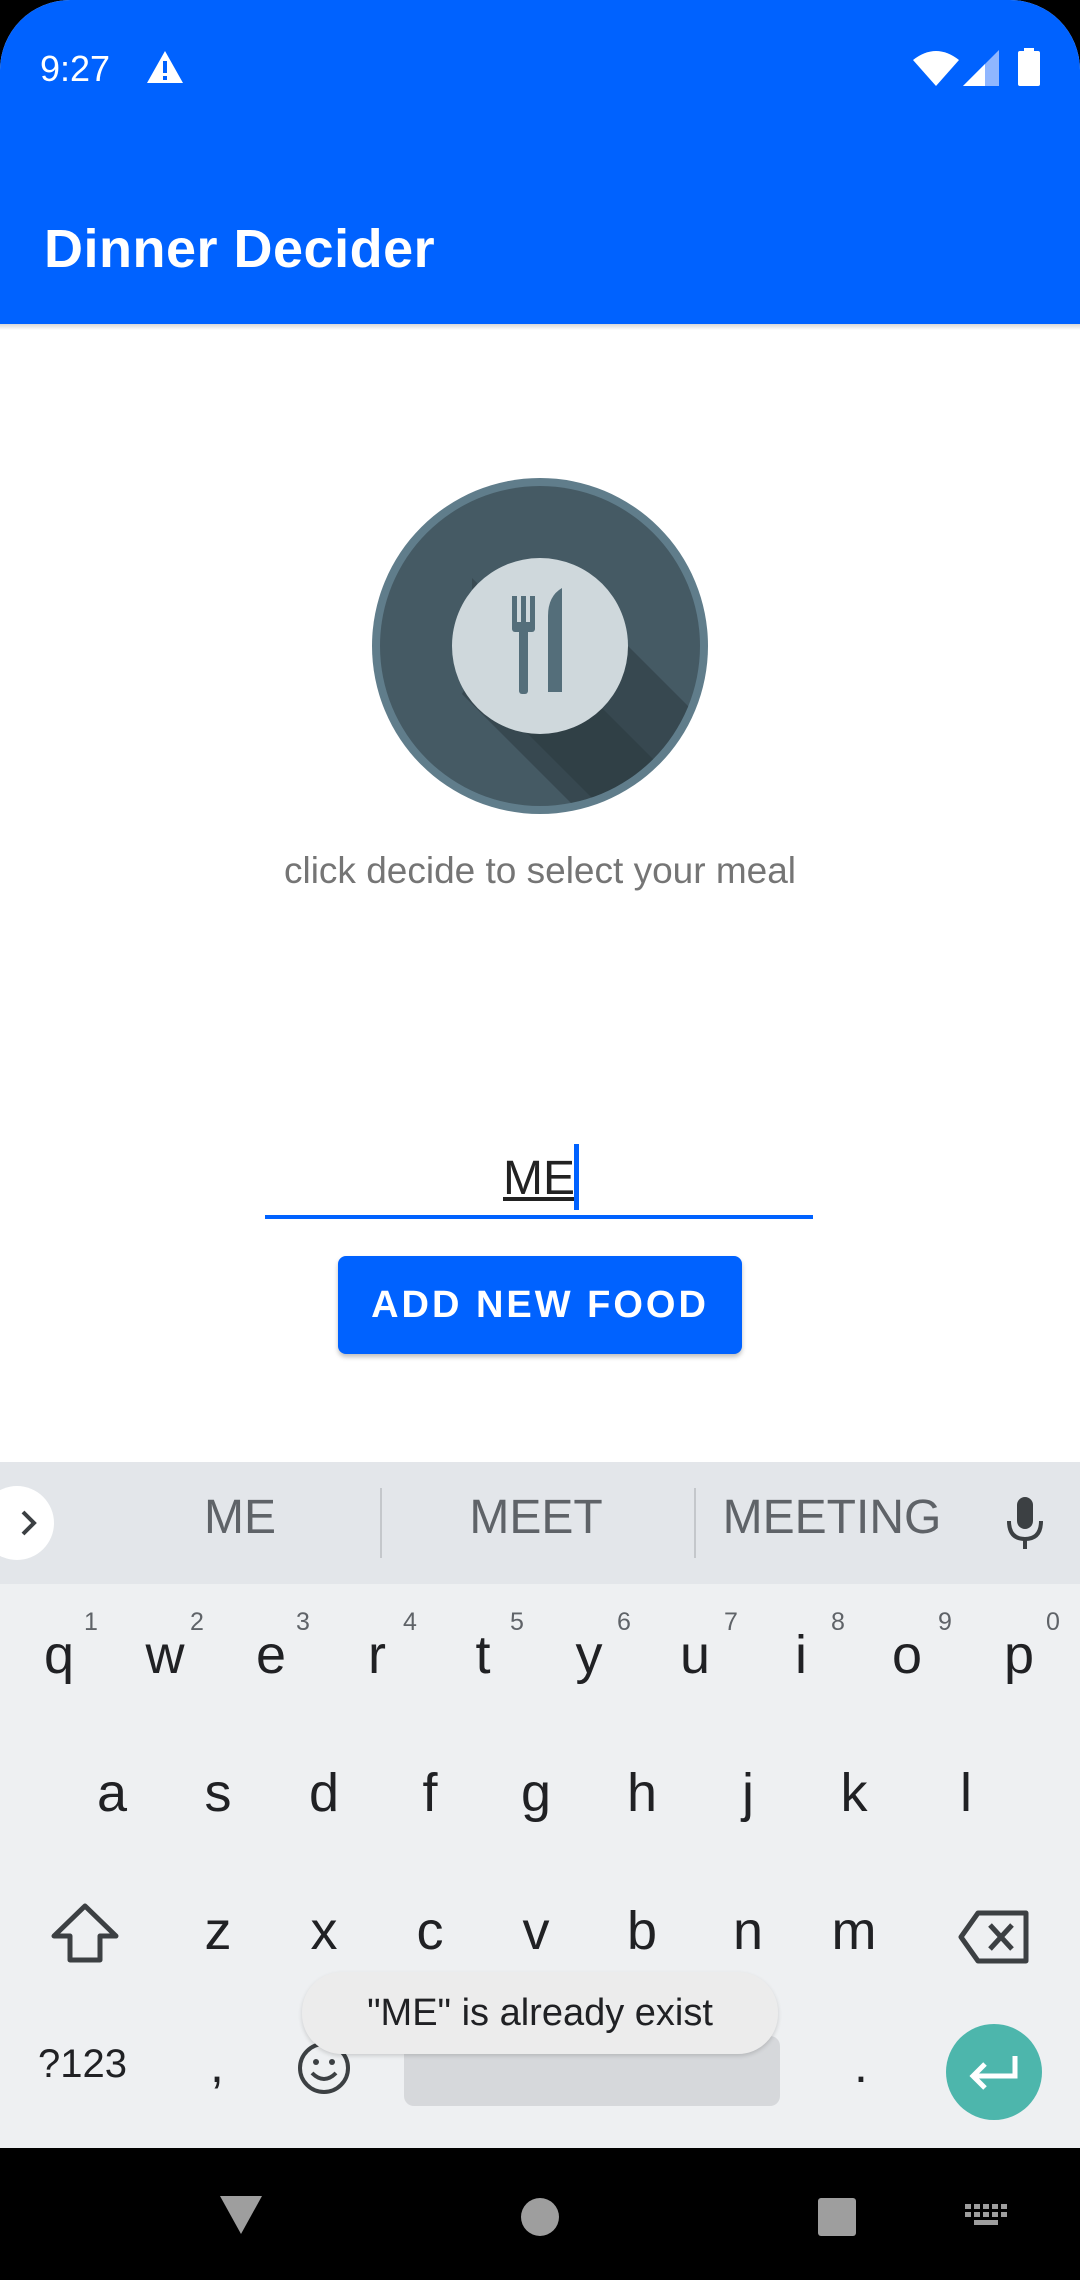 The image size is (1080, 2280). Describe the element at coordinates (197, 1622) in the screenshot. I see `key-hint-2: 2` at that location.